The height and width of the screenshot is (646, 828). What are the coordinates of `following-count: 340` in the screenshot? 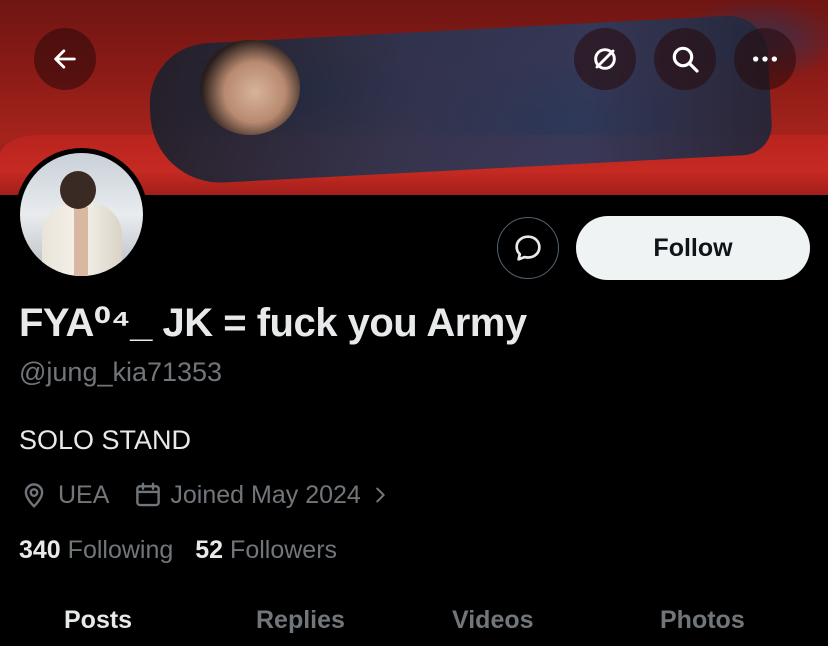 It's located at (43, 550).